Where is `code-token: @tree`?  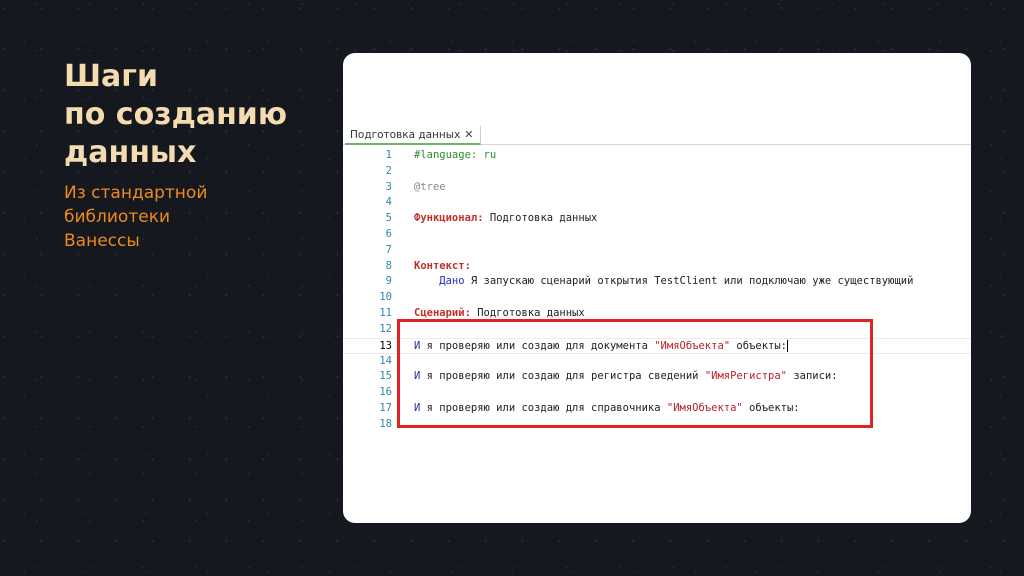
code-token: @tree is located at coordinates (430, 186).